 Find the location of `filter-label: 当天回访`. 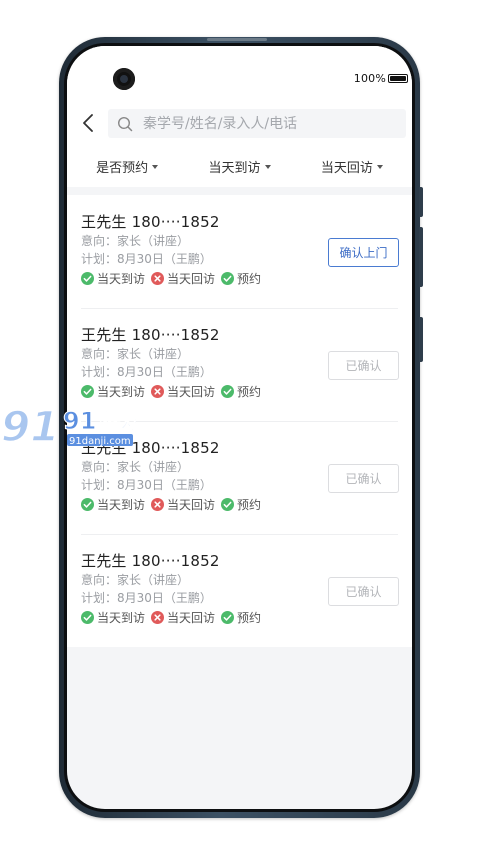

filter-label: 当天回访 is located at coordinates (346, 168).